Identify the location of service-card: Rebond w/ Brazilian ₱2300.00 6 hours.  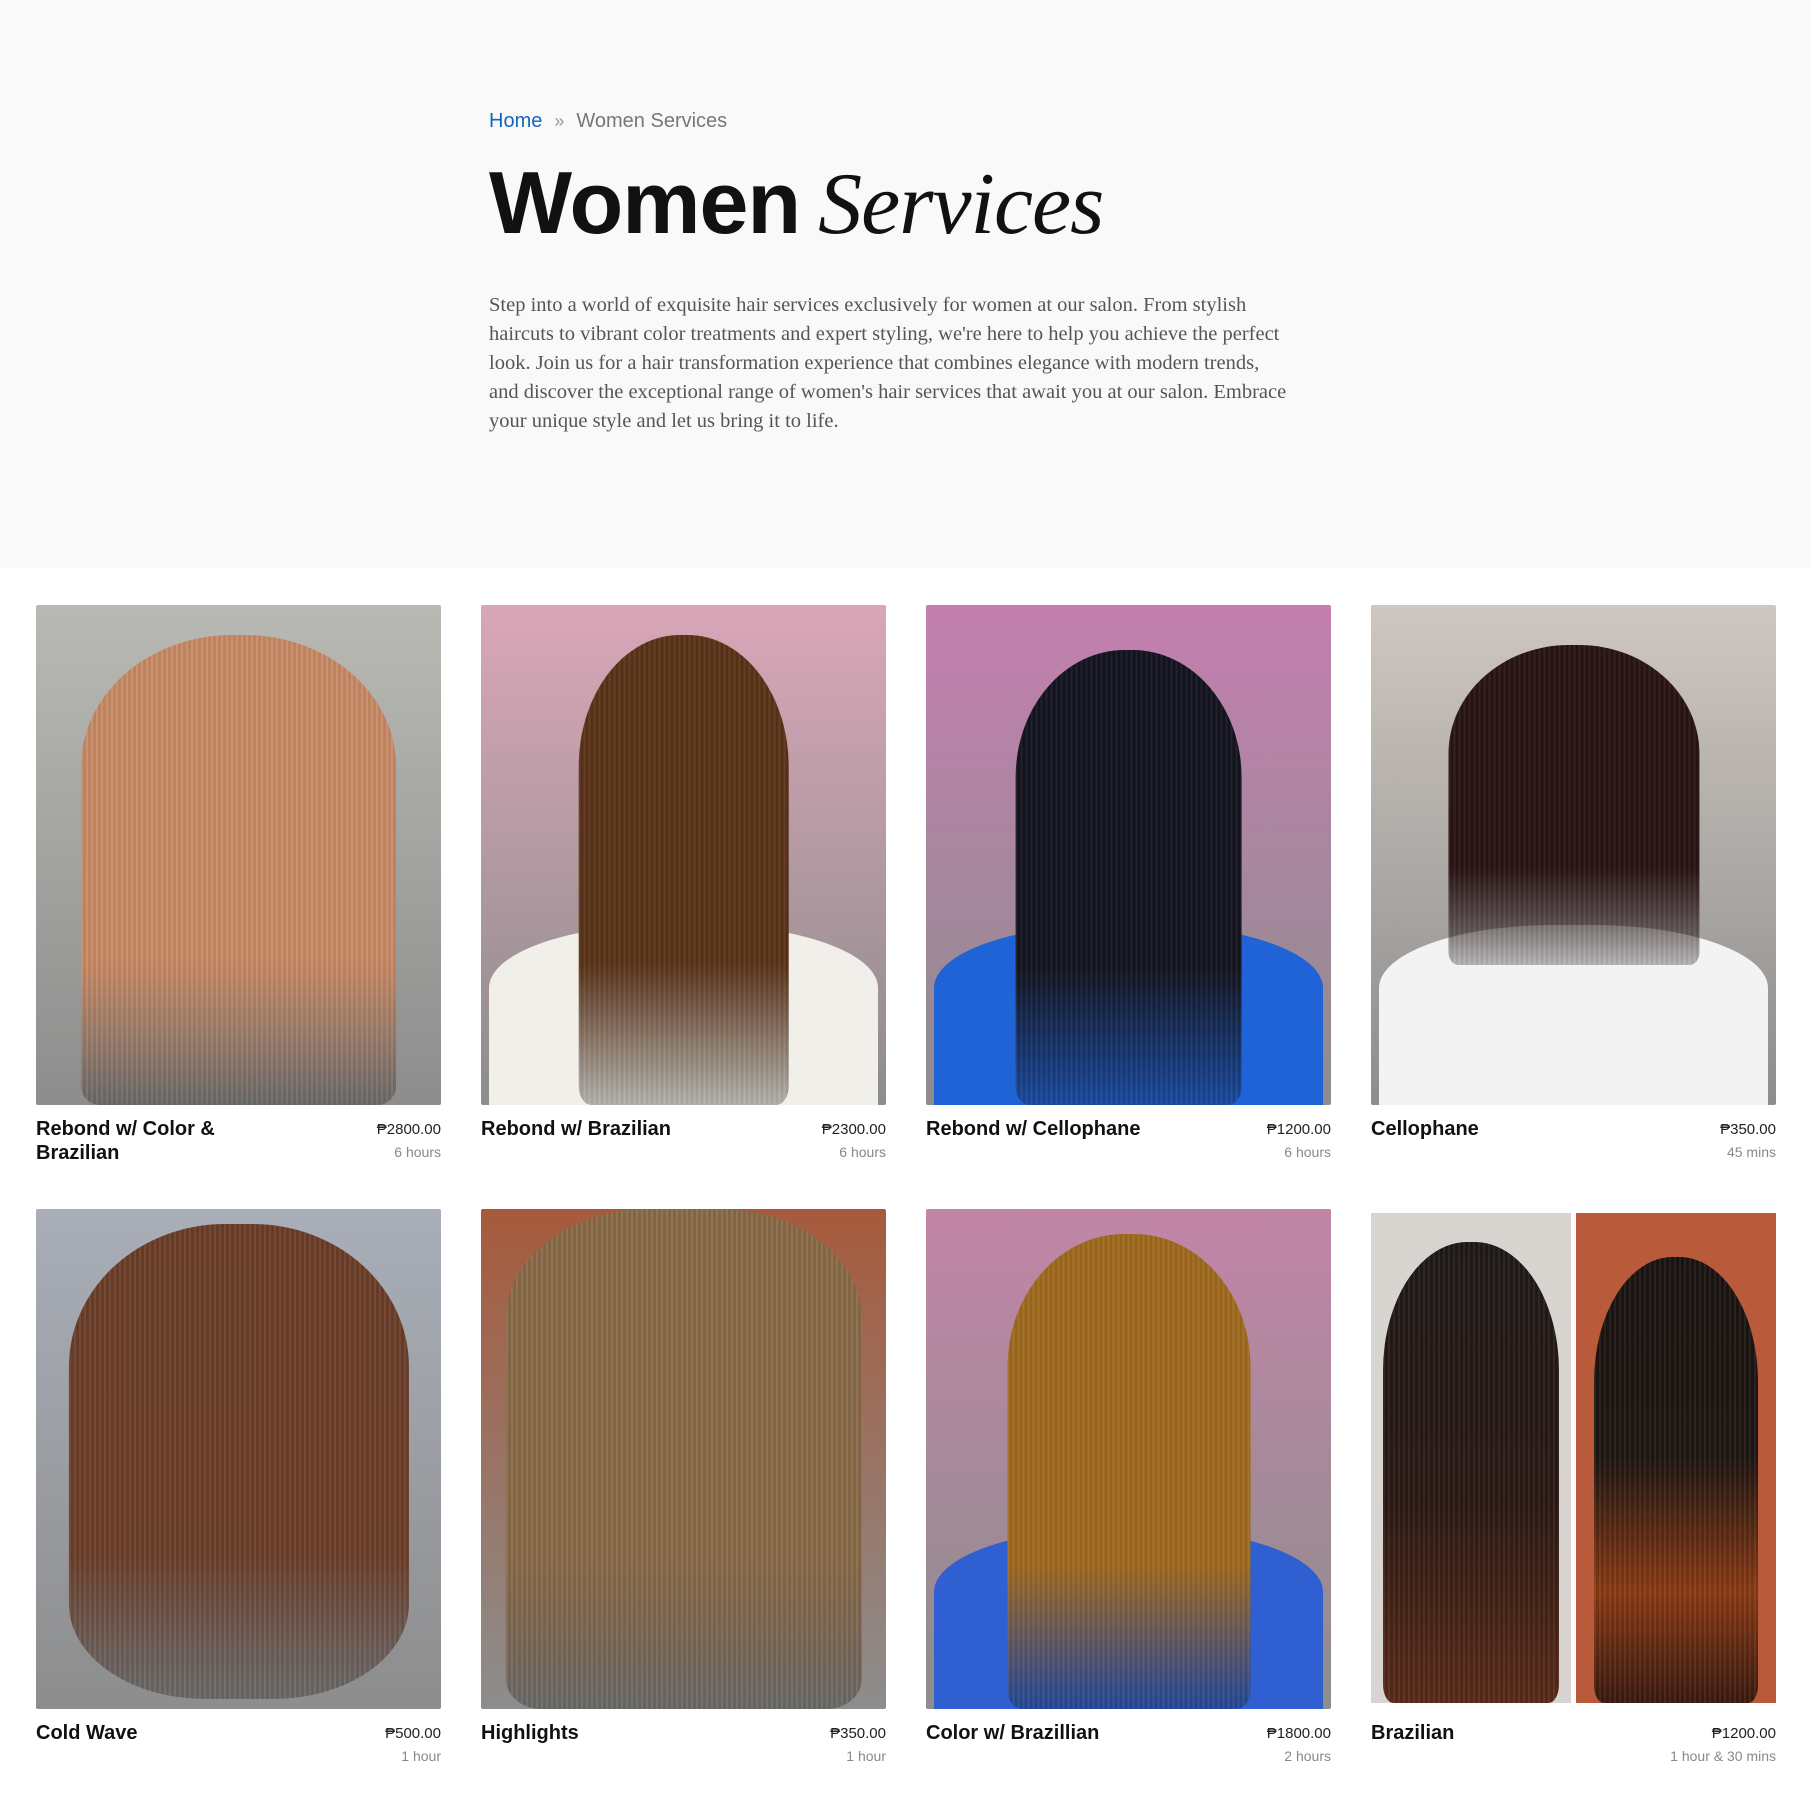
(683, 907).